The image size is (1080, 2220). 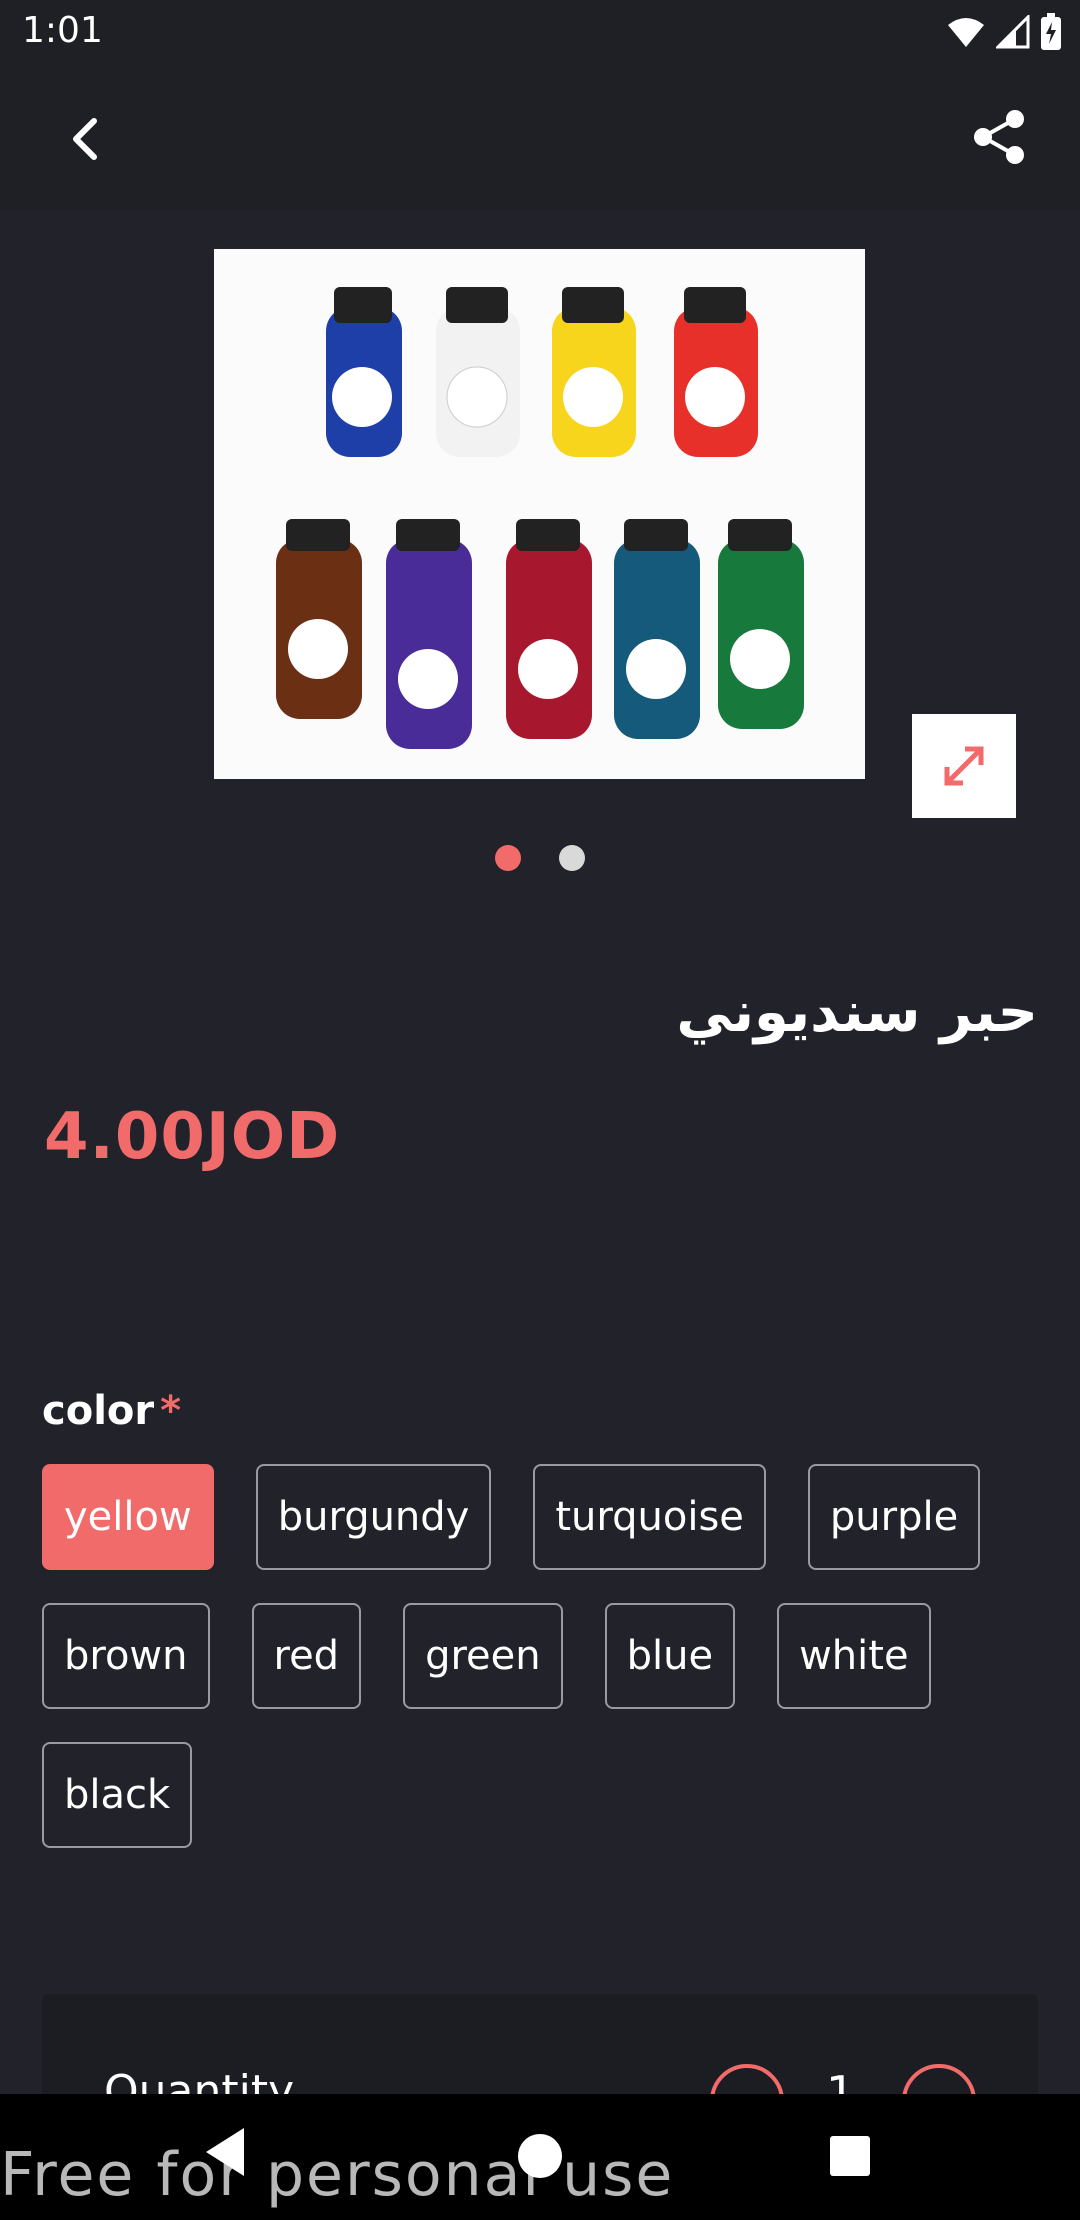 I want to click on app-bar, so click(x=540, y=137).